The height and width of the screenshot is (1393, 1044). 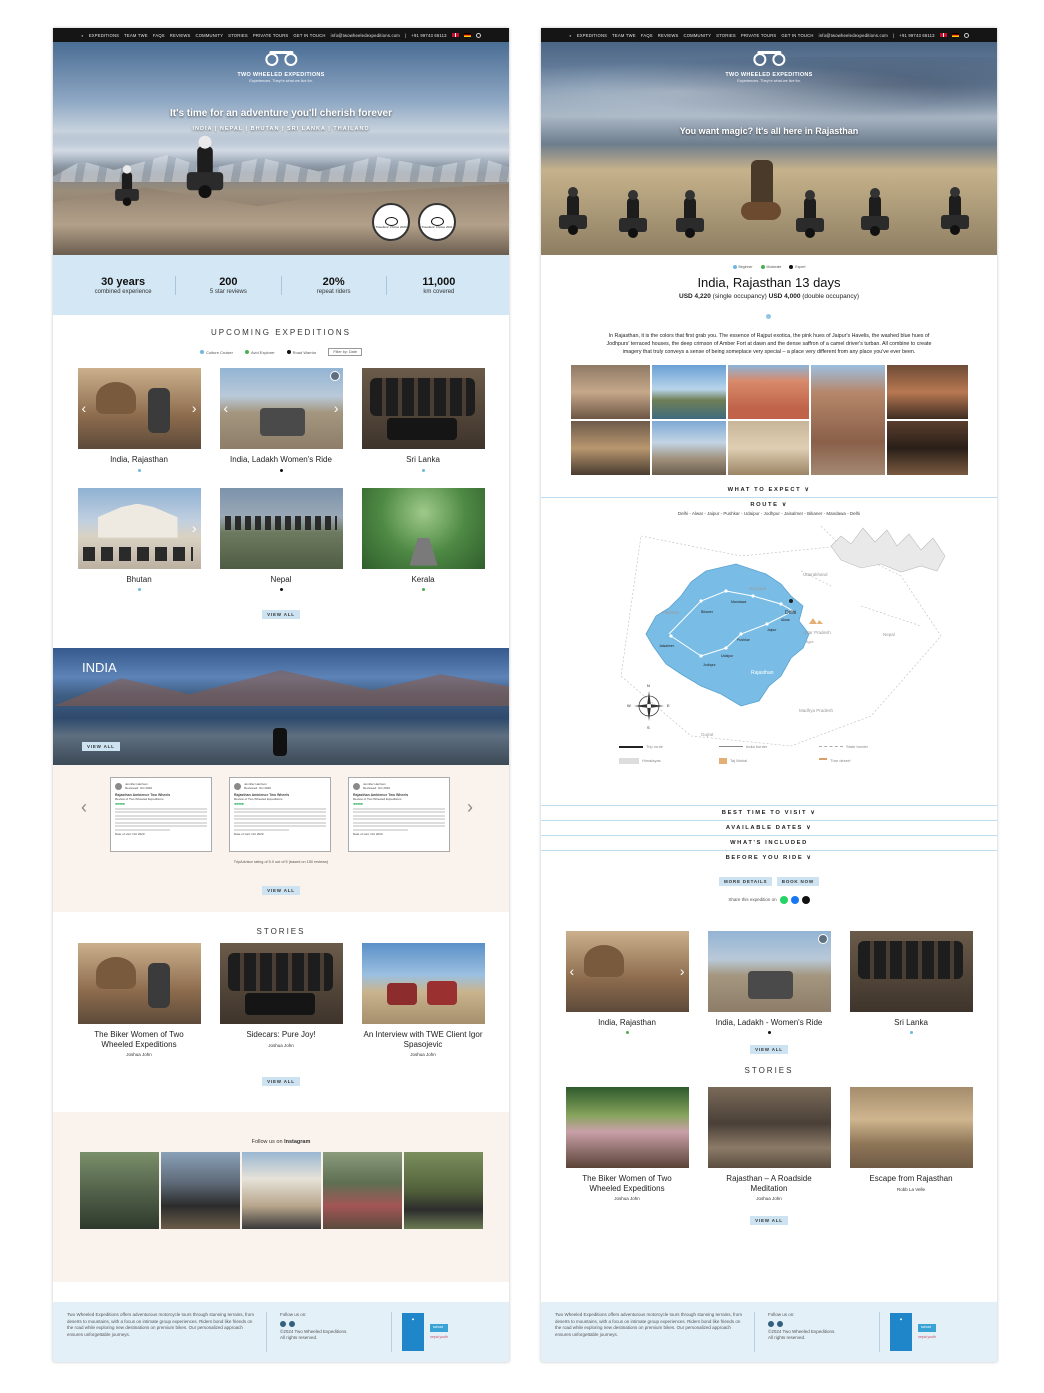 I want to click on expedition-card: India, Ladakh - Women's Ride, so click(x=769, y=982).